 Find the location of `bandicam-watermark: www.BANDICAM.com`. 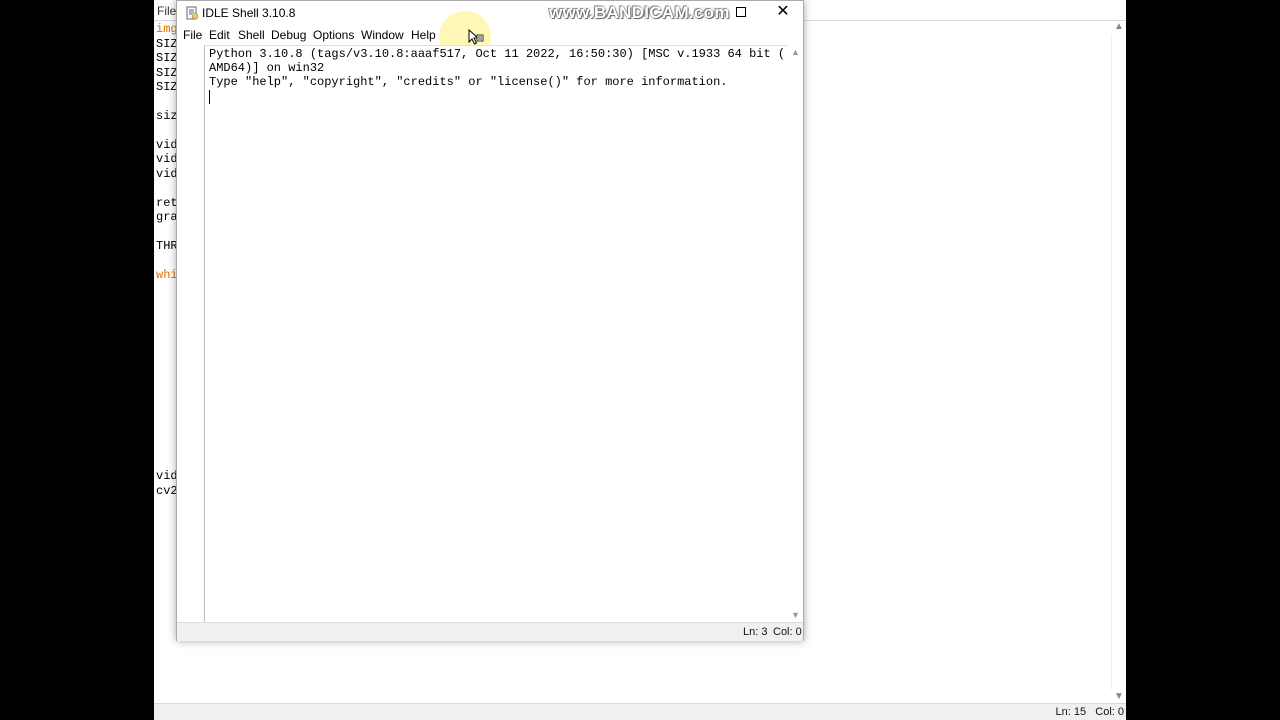

bandicam-watermark: www.BANDICAM.com is located at coordinates (639, 12).